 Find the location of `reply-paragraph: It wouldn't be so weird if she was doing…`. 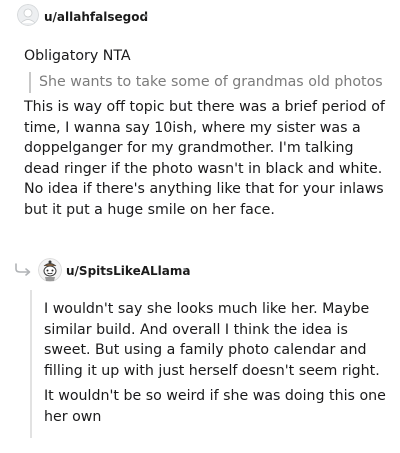

reply-paragraph: It wouldn't be so weird if she was doing… is located at coordinates (215, 406).